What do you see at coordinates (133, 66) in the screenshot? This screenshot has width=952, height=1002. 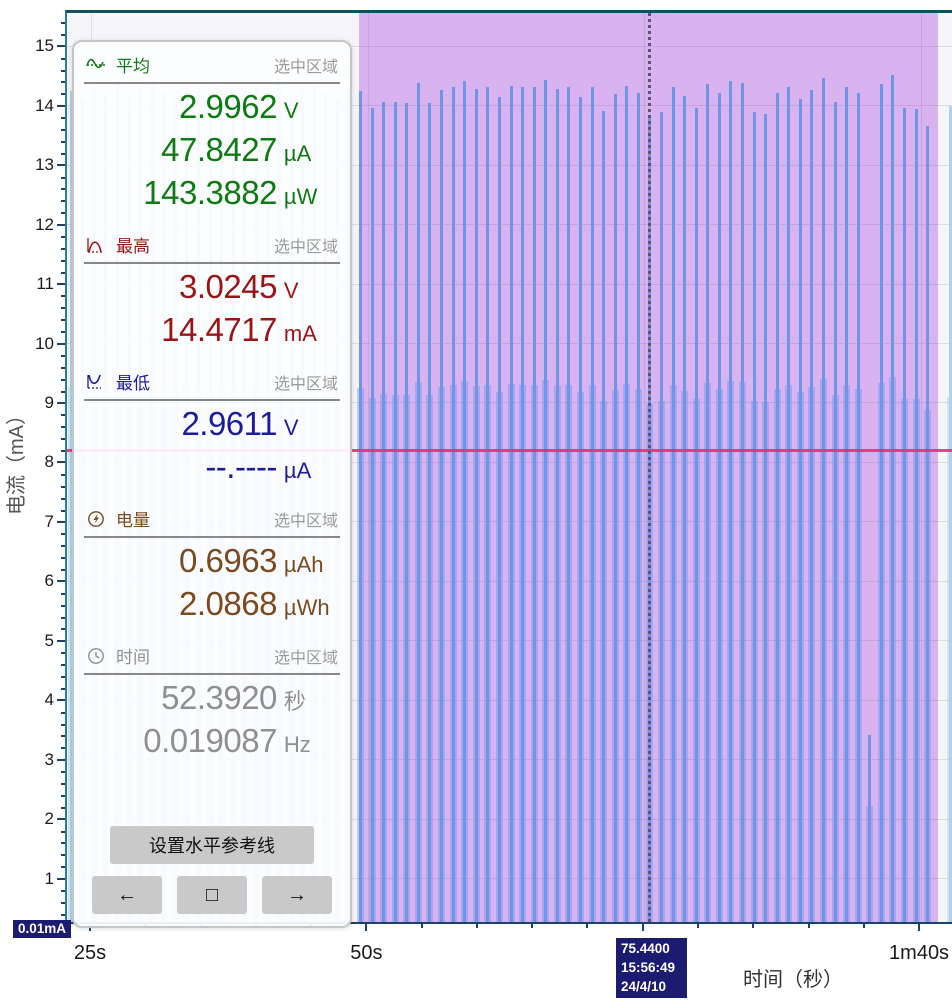 I see `stat-label-average: 平均` at bounding box center [133, 66].